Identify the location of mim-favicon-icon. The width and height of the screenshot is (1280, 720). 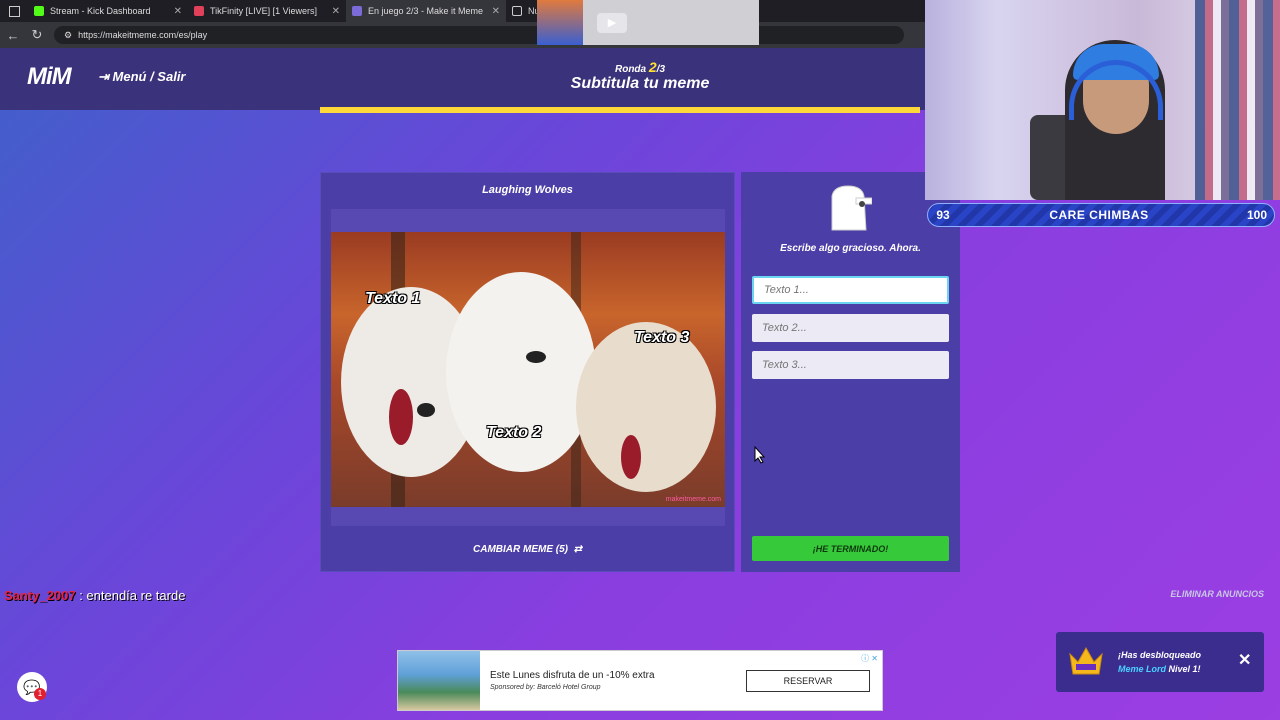
(357, 11).